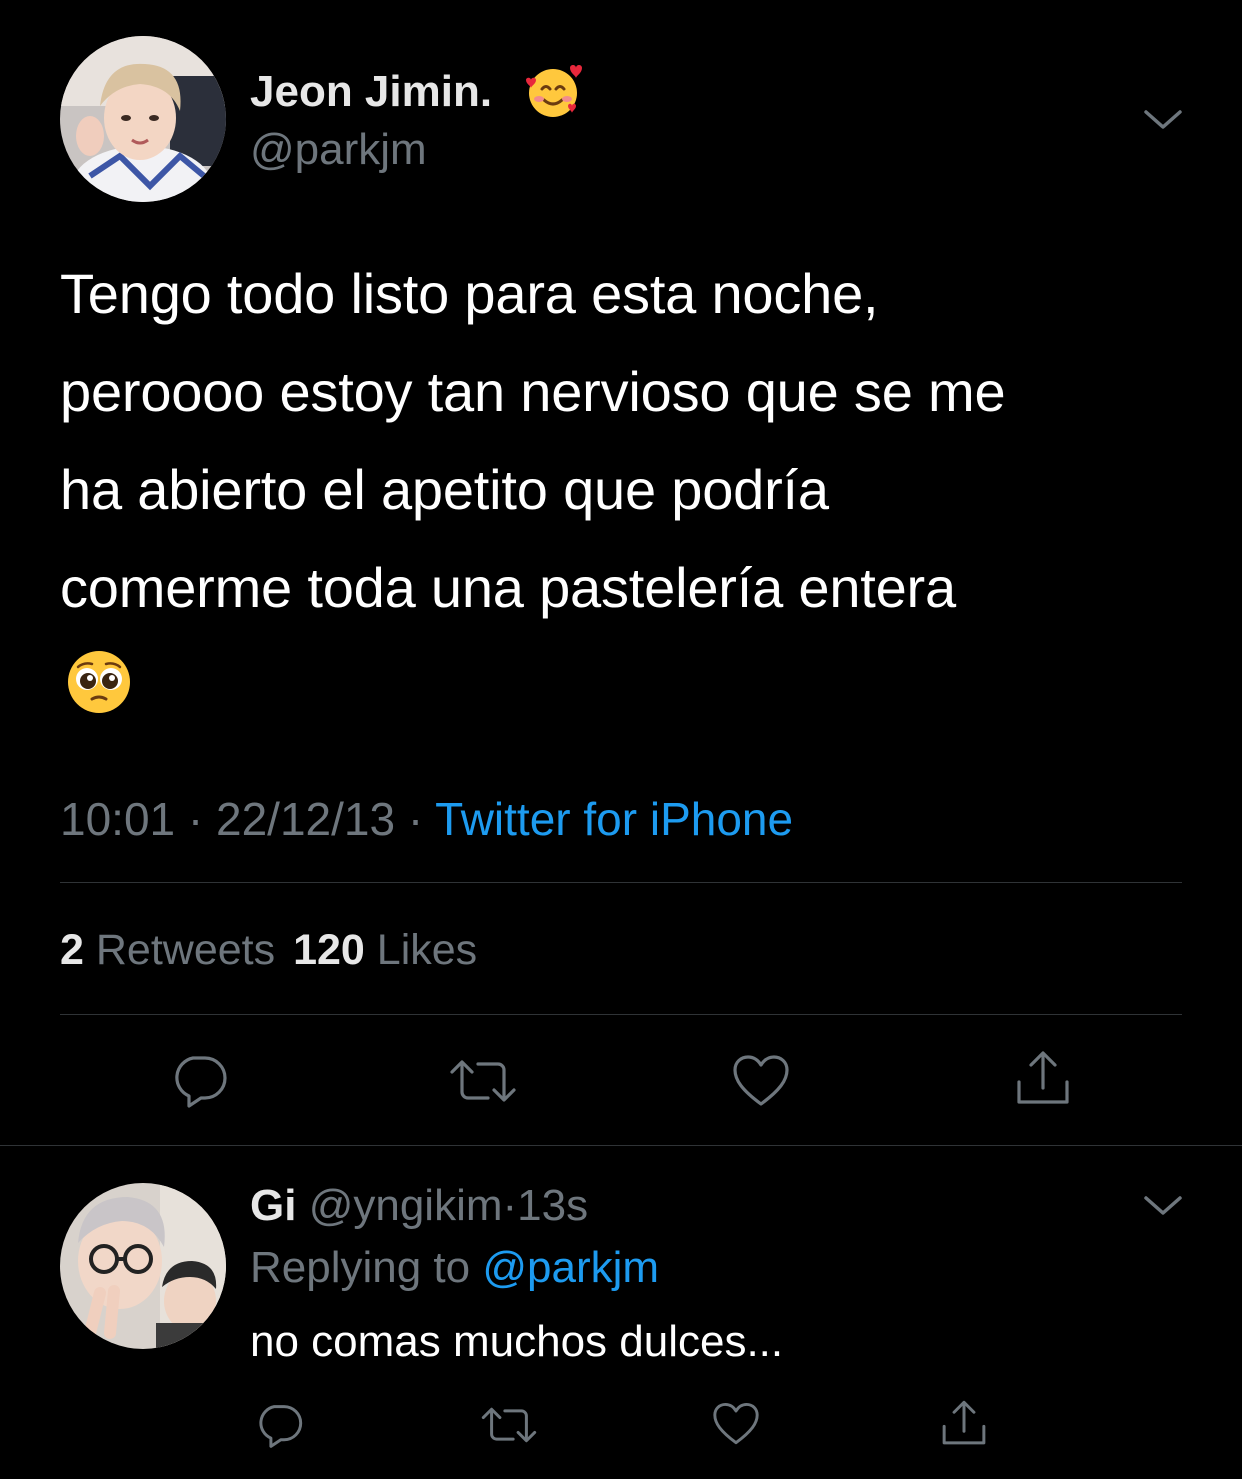 This screenshot has height=1479, width=1242. I want to click on author-name: Jeon Jimin., so click(371, 92).